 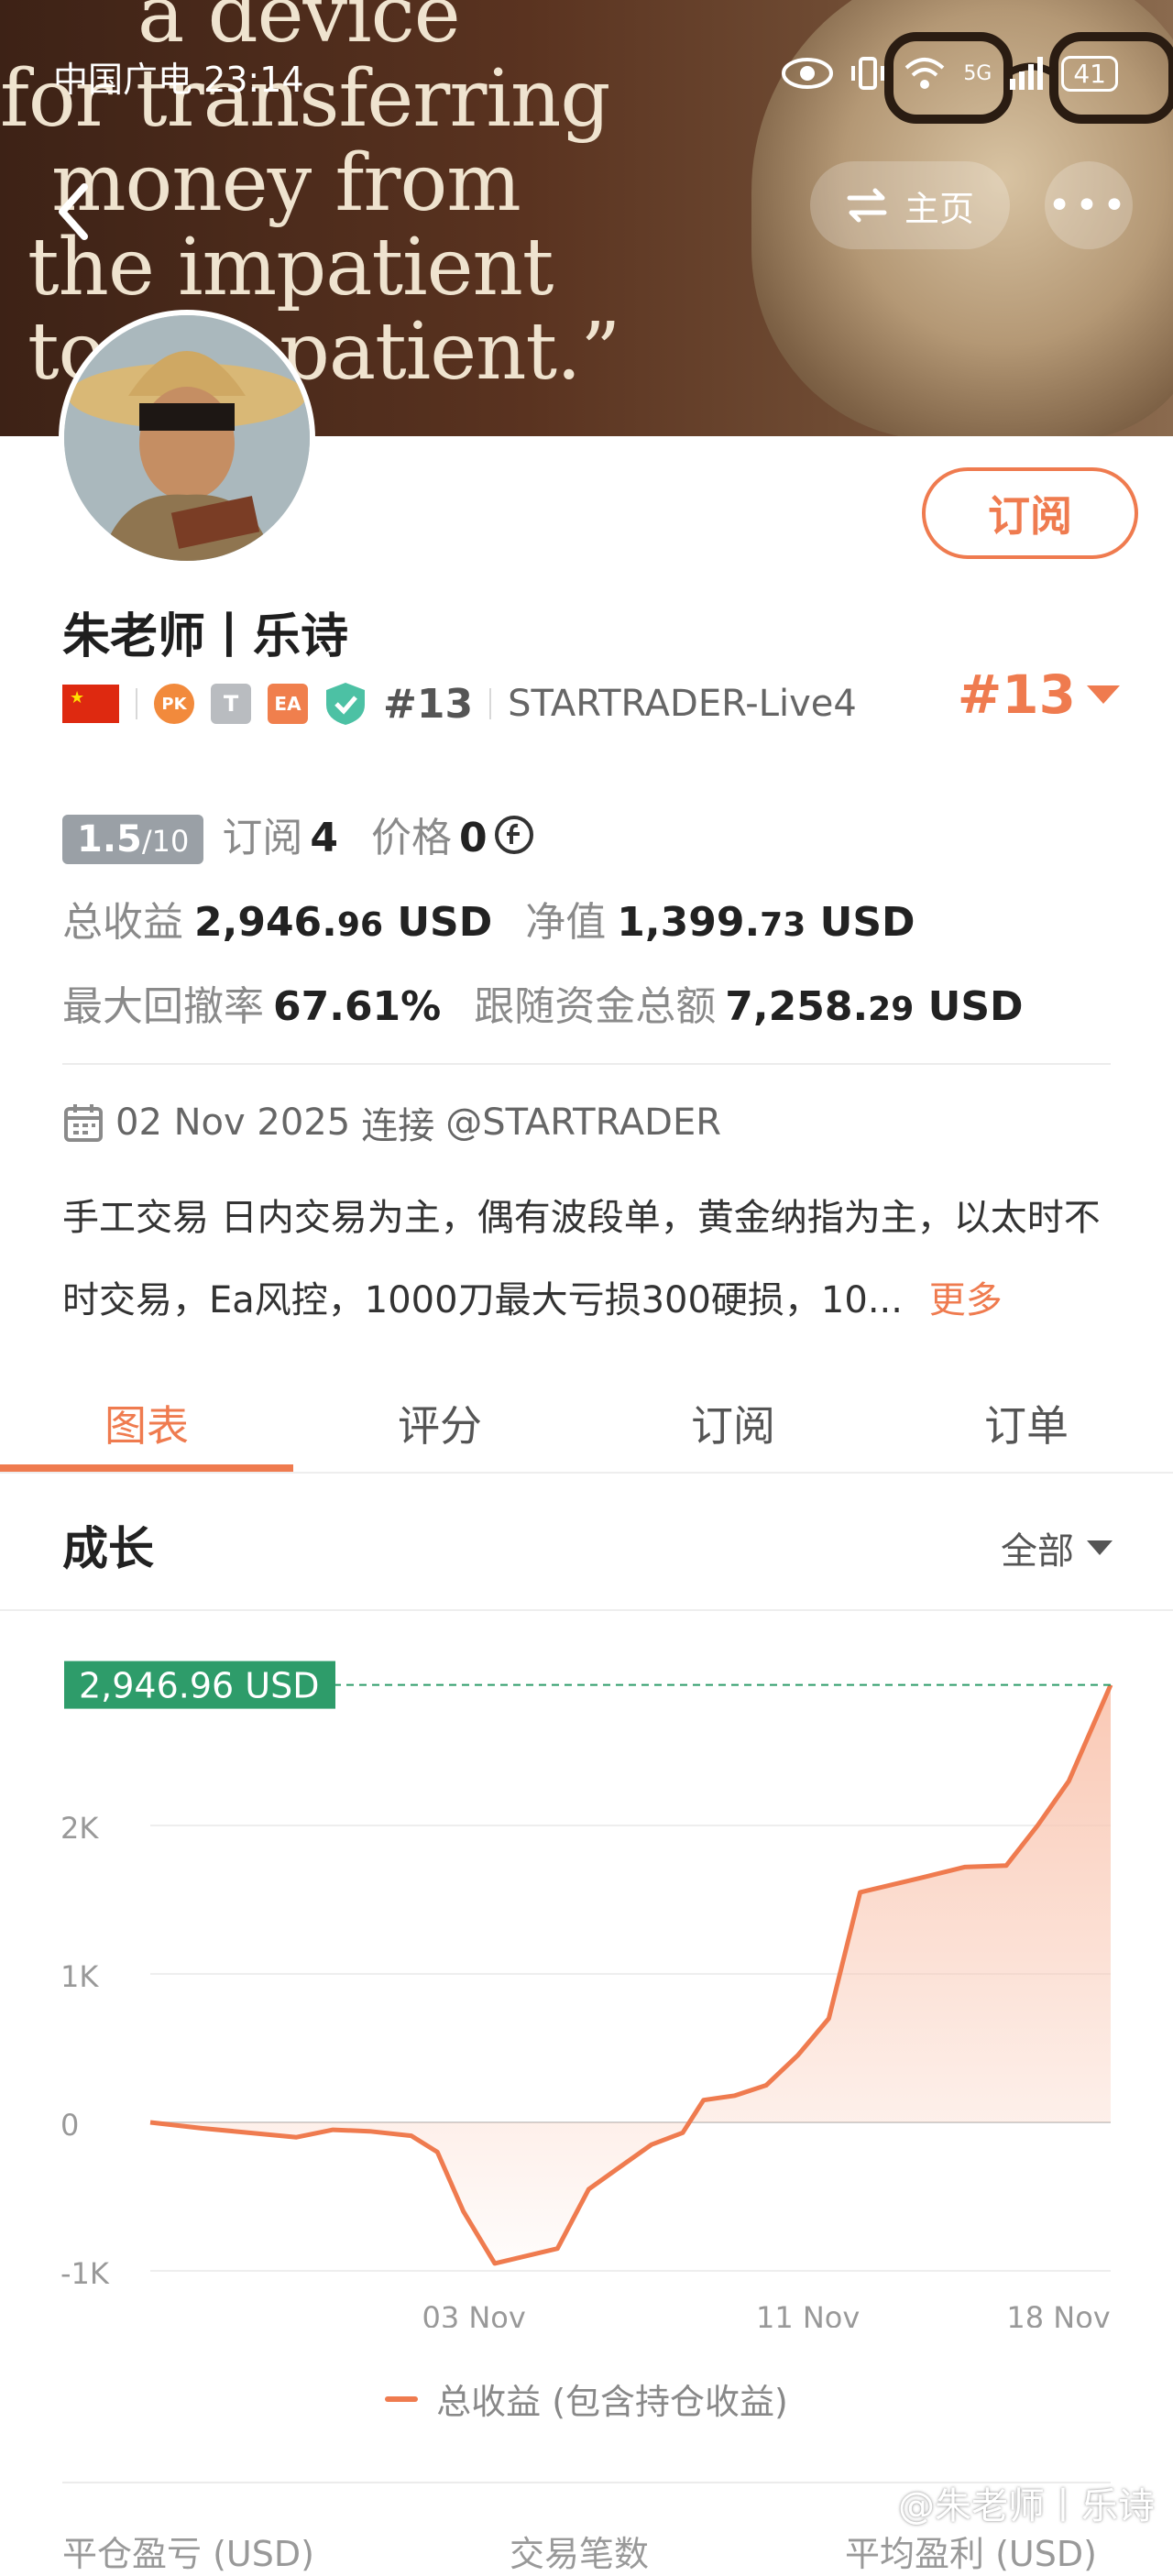 What do you see at coordinates (860, 922) in the screenshot?
I see `equity-unit: USD` at bounding box center [860, 922].